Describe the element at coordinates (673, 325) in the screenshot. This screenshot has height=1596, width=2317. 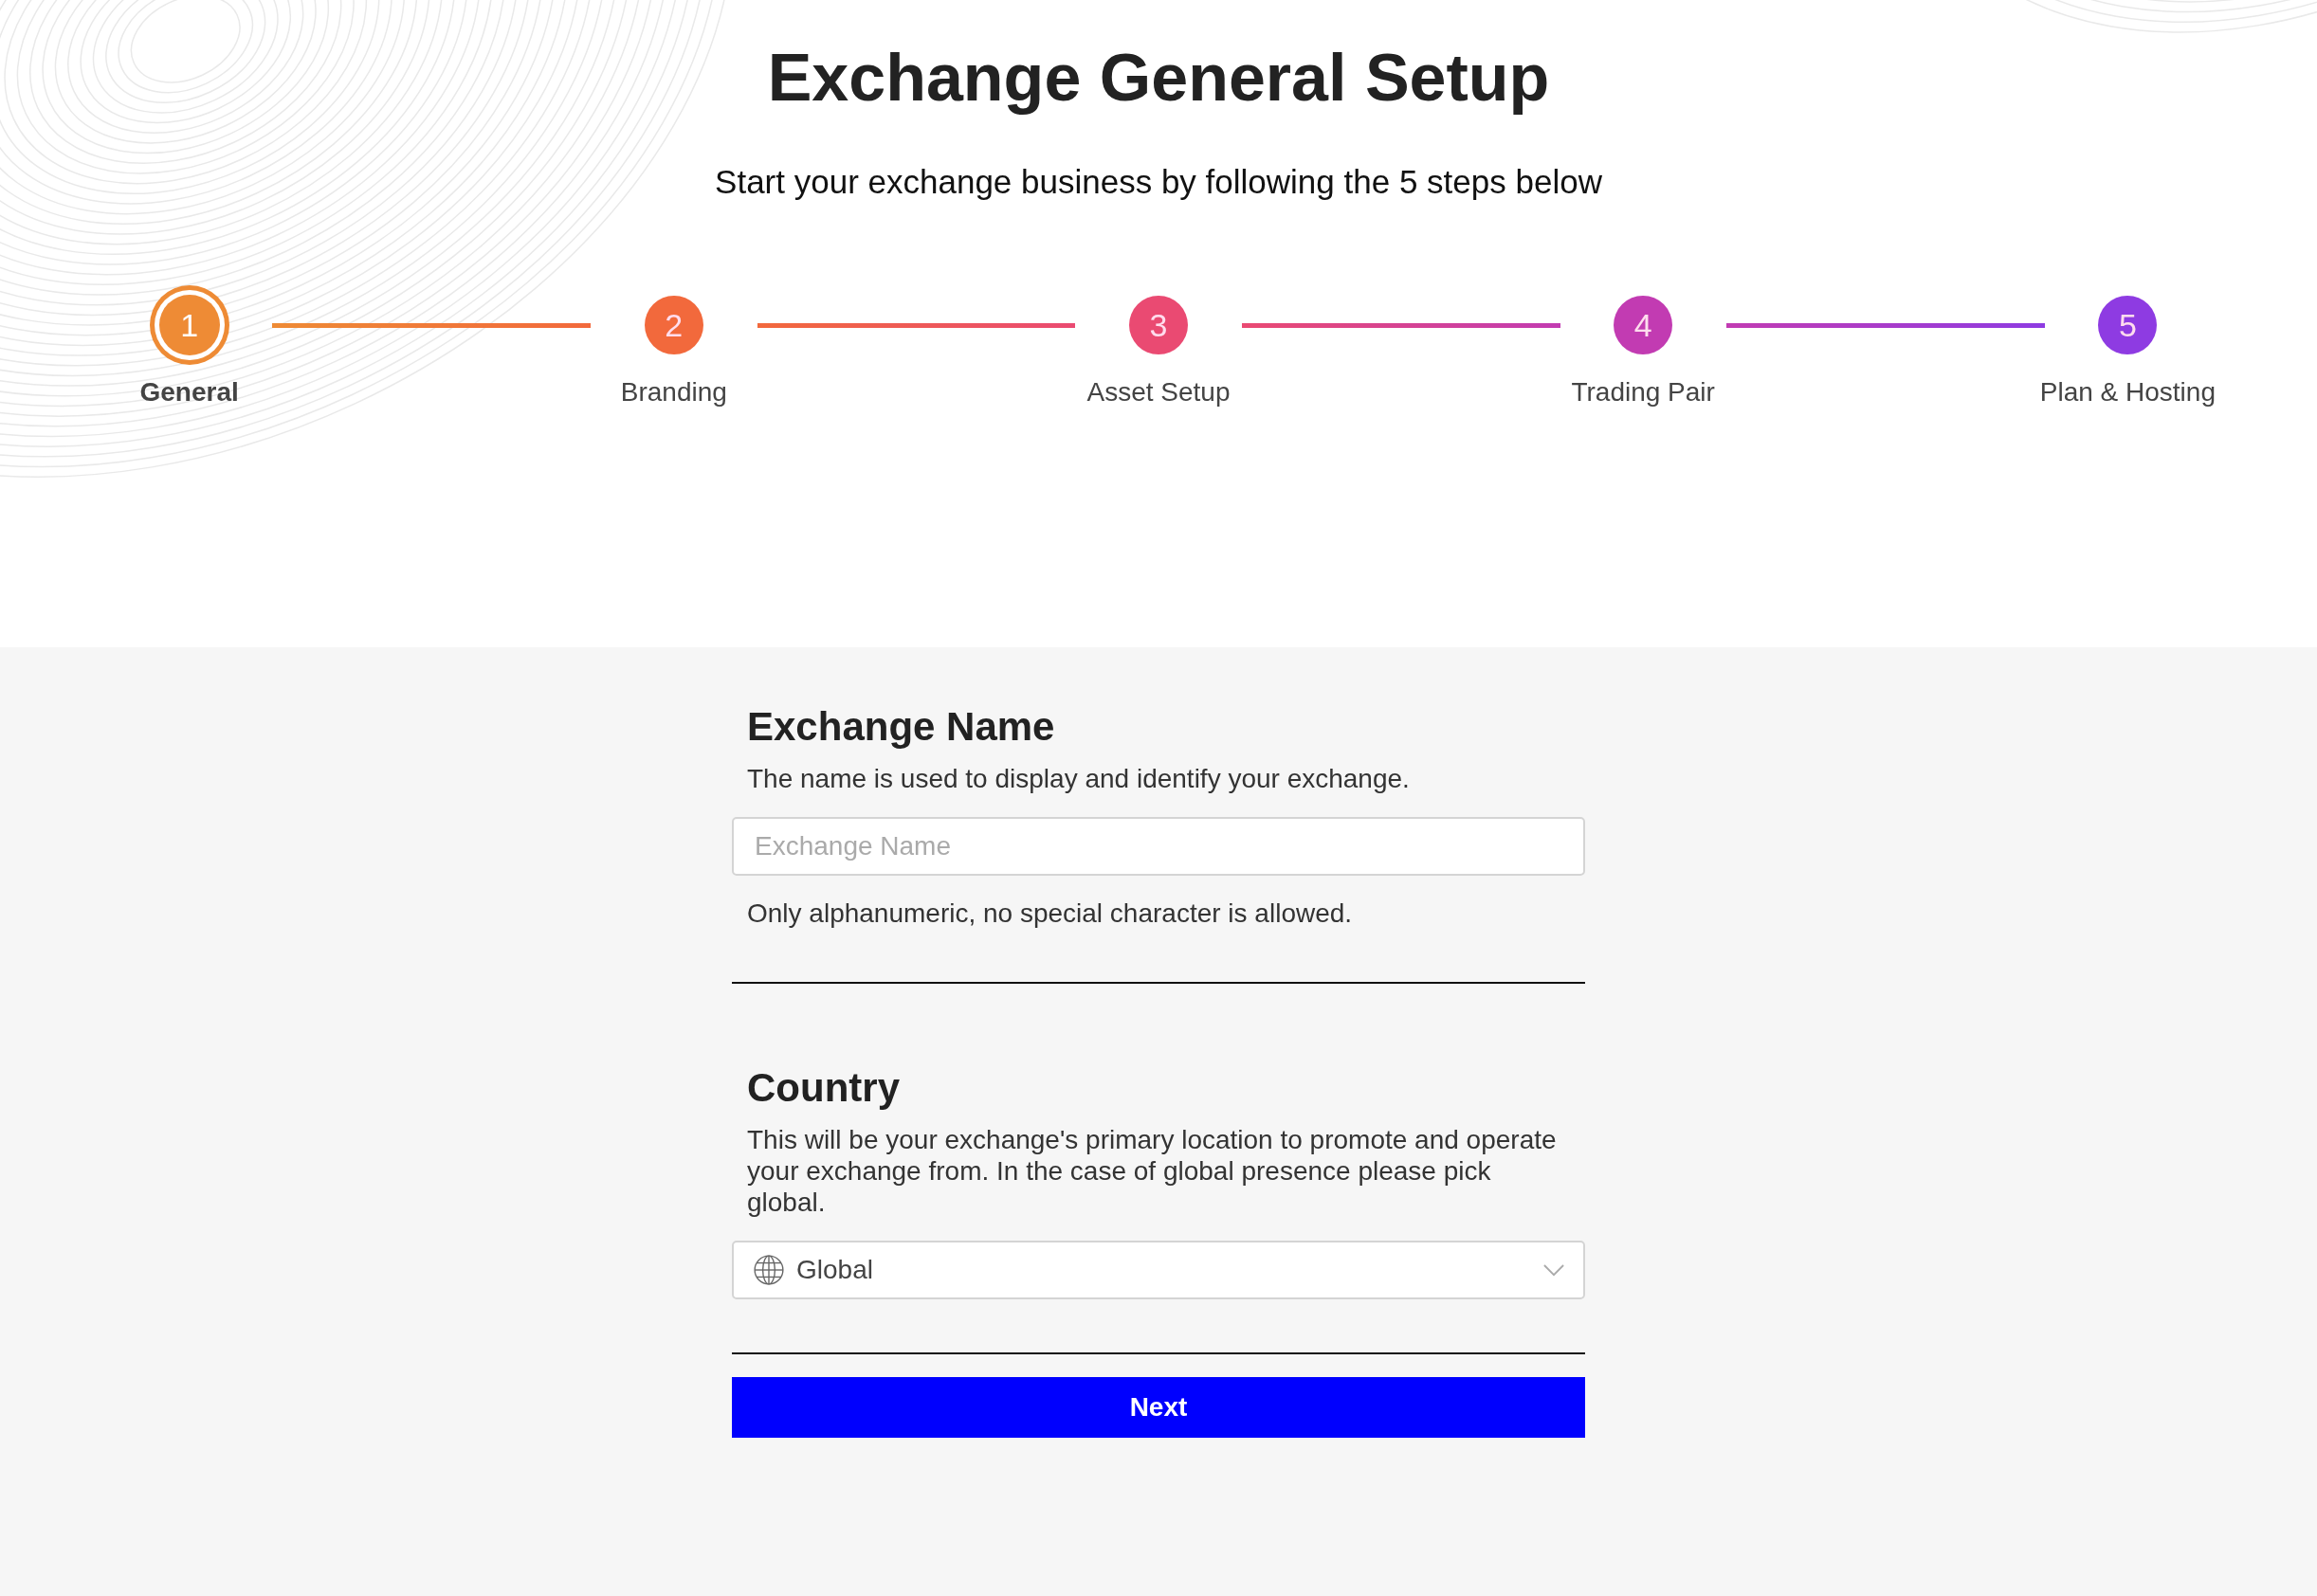
I see `step-circle: 2` at that location.